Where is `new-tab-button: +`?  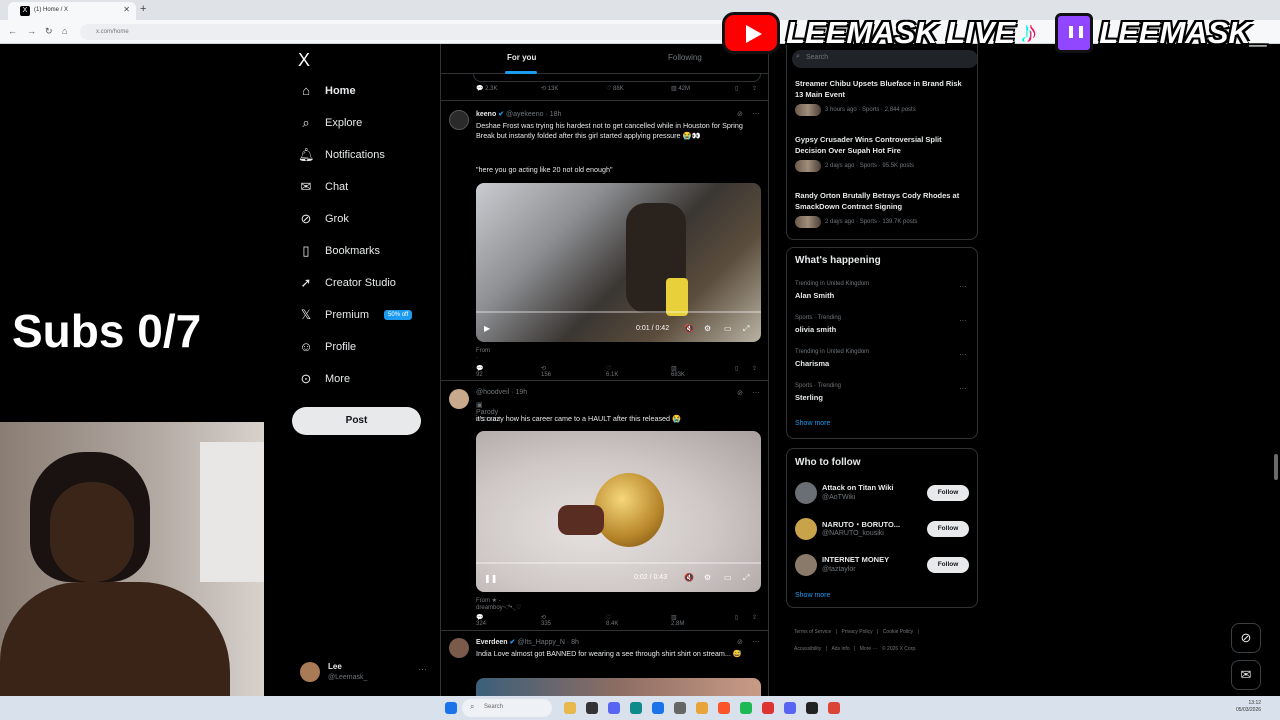 new-tab-button: + is located at coordinates (143, 9).